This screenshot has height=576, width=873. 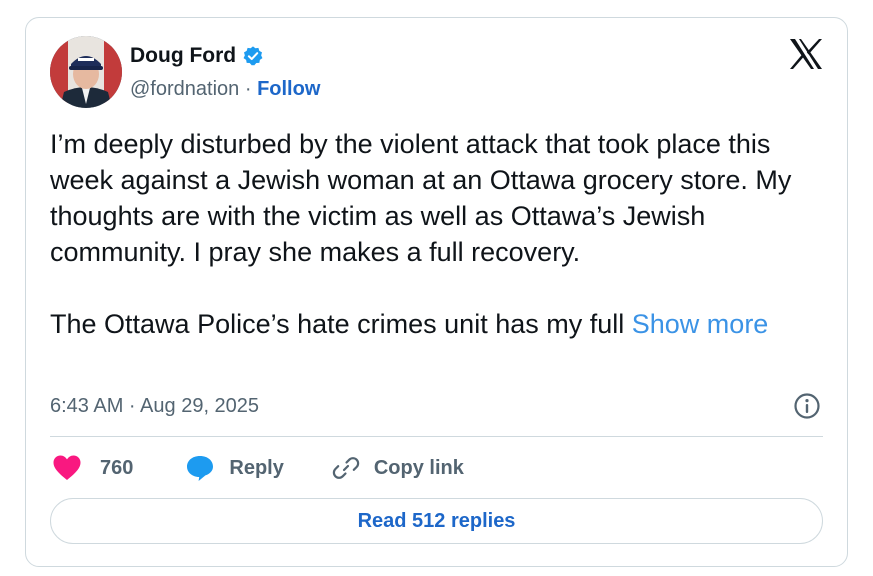 What do you see at coordinates (92, 468) in the screenshot?
I see `like-button: 760` at bounding box center [92, 468].